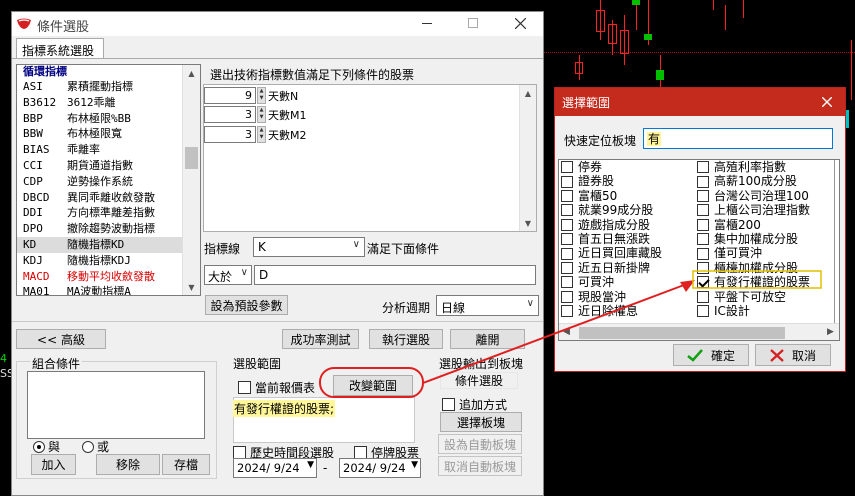 This screenshot has width=855, height=496. Describe the element at coordinates (275, 468) in the screenshot. I see `date-from-picker: 2024/ 9/24 ▼` at that location.